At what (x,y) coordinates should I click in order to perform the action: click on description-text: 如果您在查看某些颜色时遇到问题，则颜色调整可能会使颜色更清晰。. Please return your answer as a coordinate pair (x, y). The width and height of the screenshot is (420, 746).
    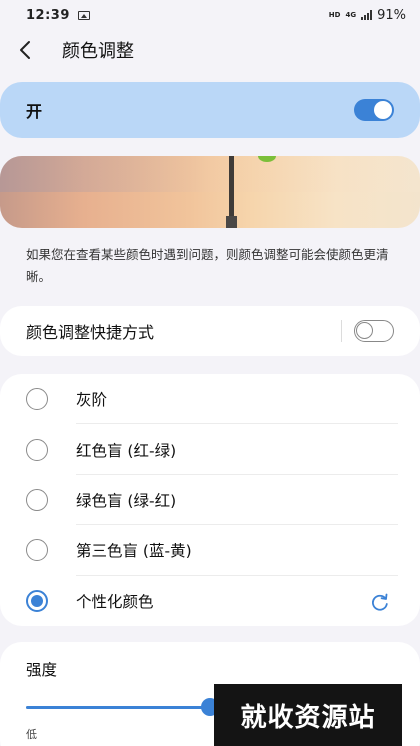
    Looking at the image, I should click on (207, 265).